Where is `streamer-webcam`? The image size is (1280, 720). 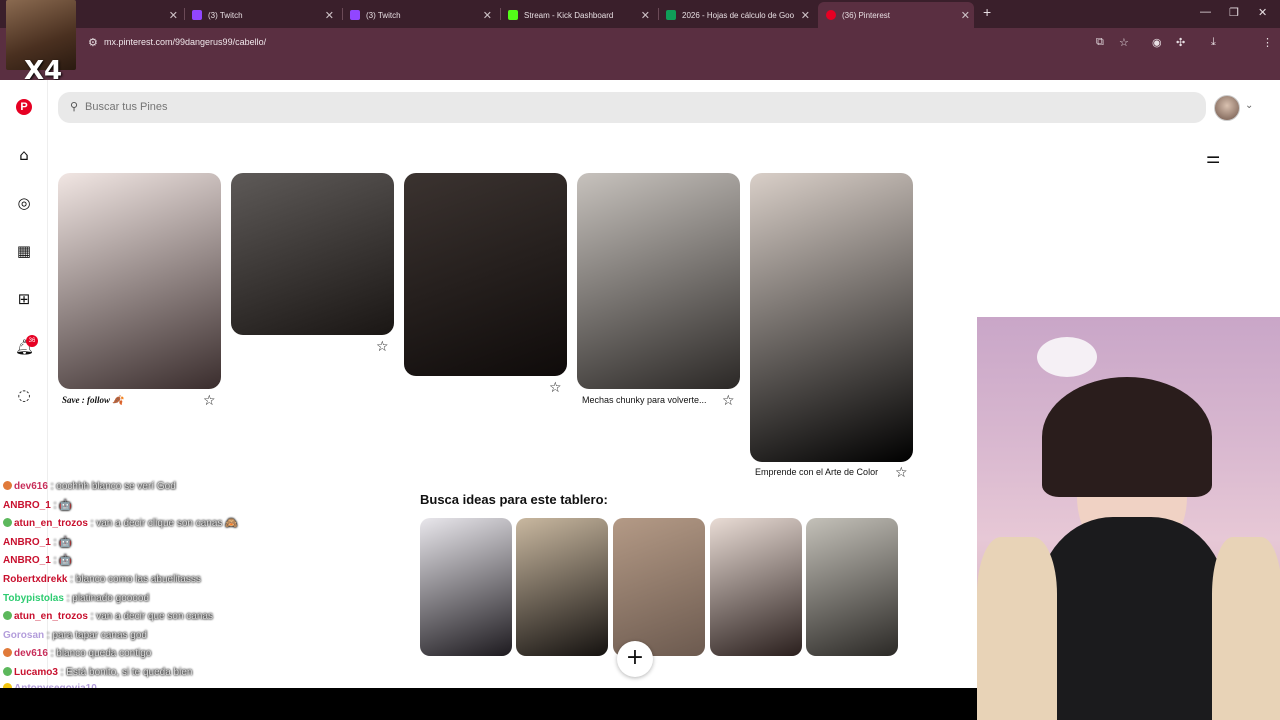 streamer-webcam is located at coordinates (1128, 518).